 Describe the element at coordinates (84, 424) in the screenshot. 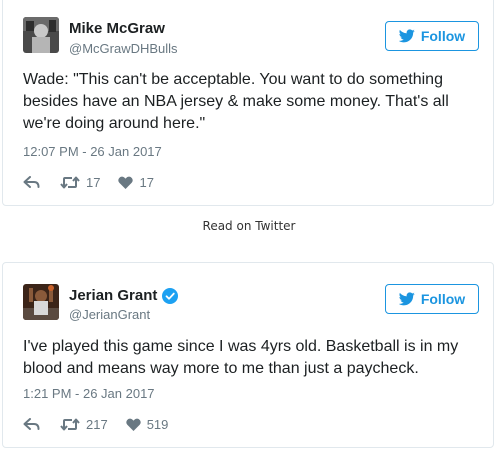

I see `retweet-button: 217` at that location.